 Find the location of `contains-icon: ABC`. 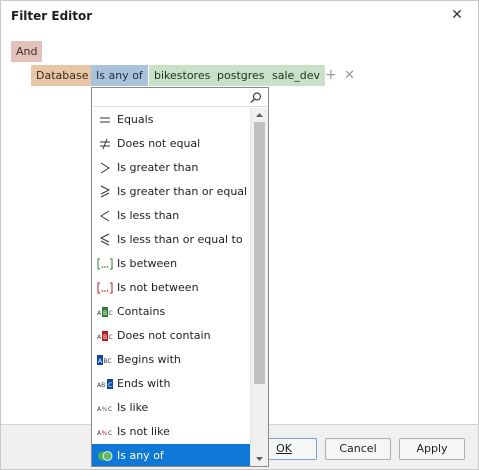

contains-icon: ABC is located at coordinates (105, 312).